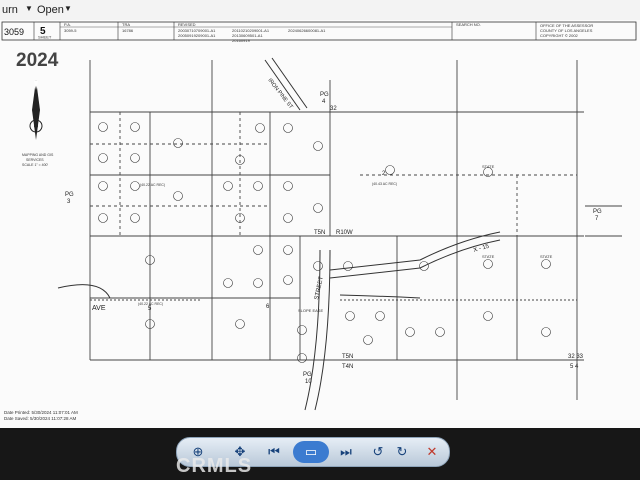  What do you see at coordinates (378, 452) in the screenshot?
I see `rotate-ccw-icon: ↺` at bounding box center [378, 452].